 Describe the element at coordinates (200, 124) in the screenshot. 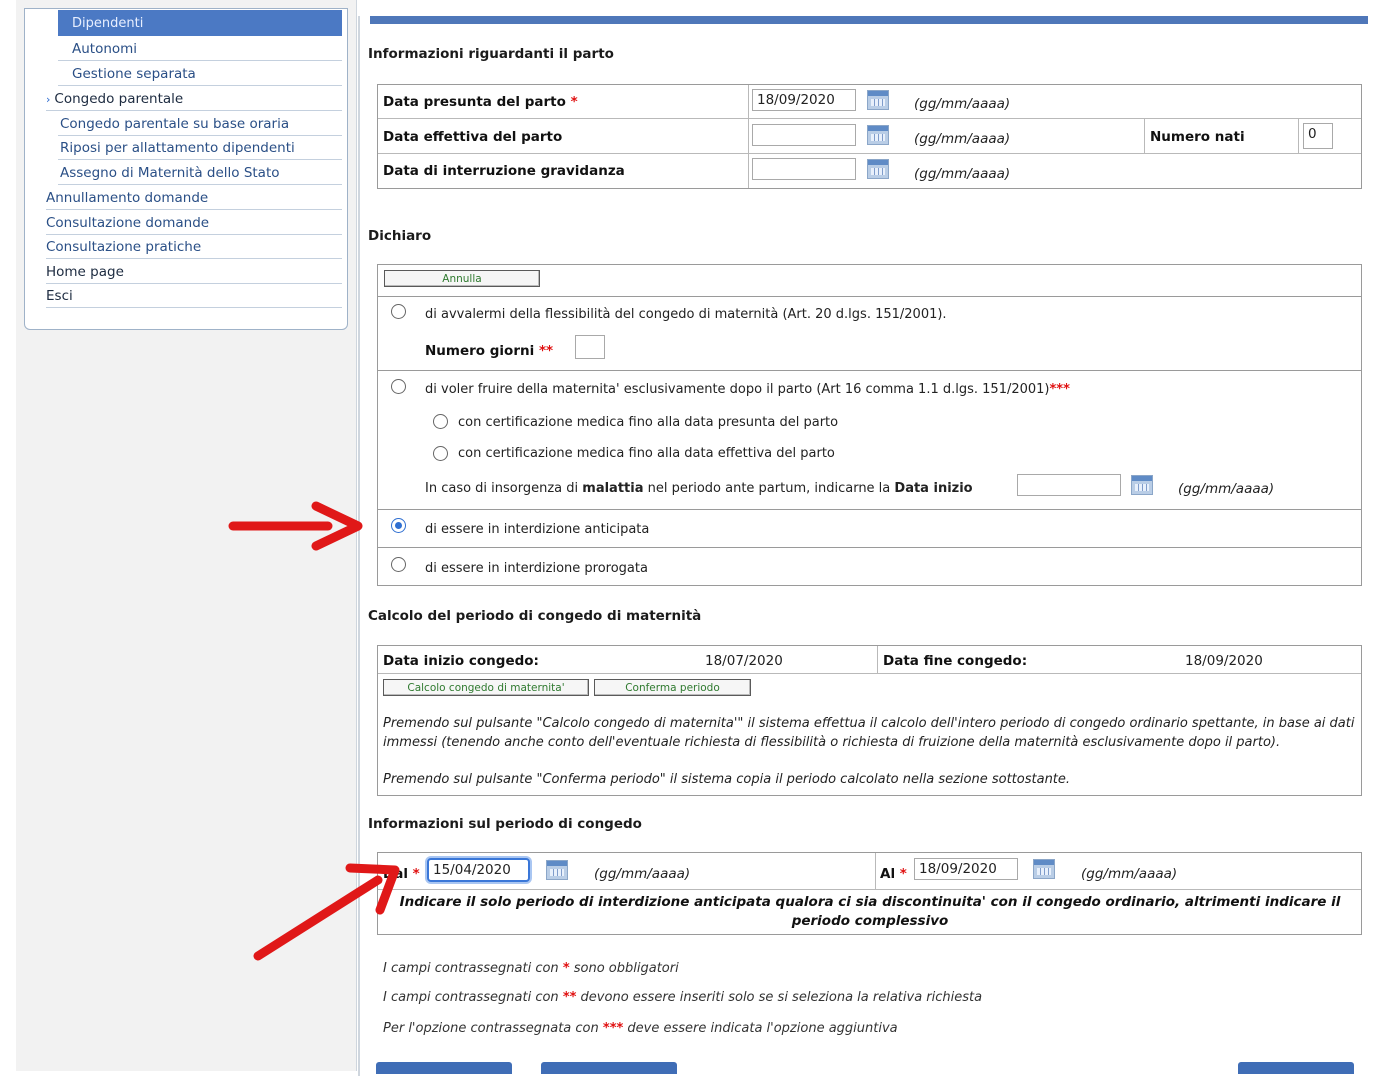

I see `sidebar-item-congedo-oraria: Congedo parentale su base oraria` at that location.